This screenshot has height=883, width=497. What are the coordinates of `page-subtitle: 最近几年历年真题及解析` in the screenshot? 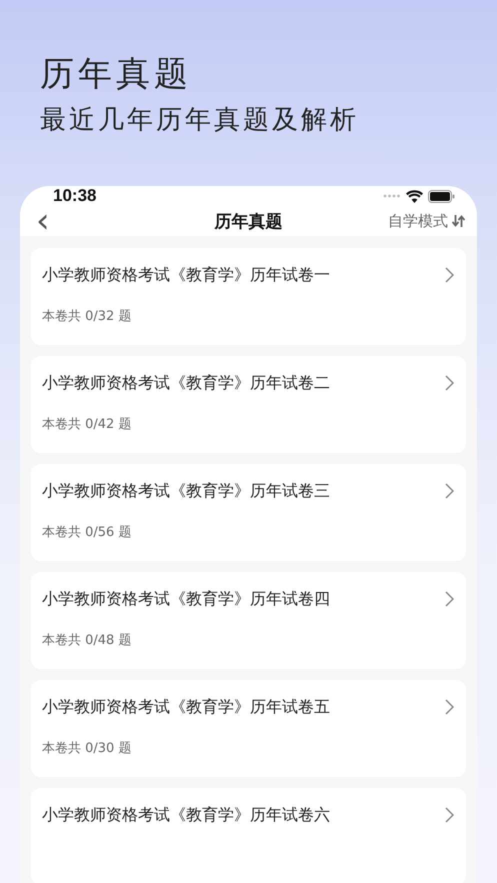 It's located at (200, 120).